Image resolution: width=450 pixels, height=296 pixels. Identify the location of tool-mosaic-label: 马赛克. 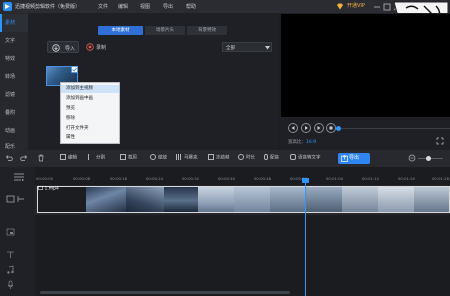
(191, 158).